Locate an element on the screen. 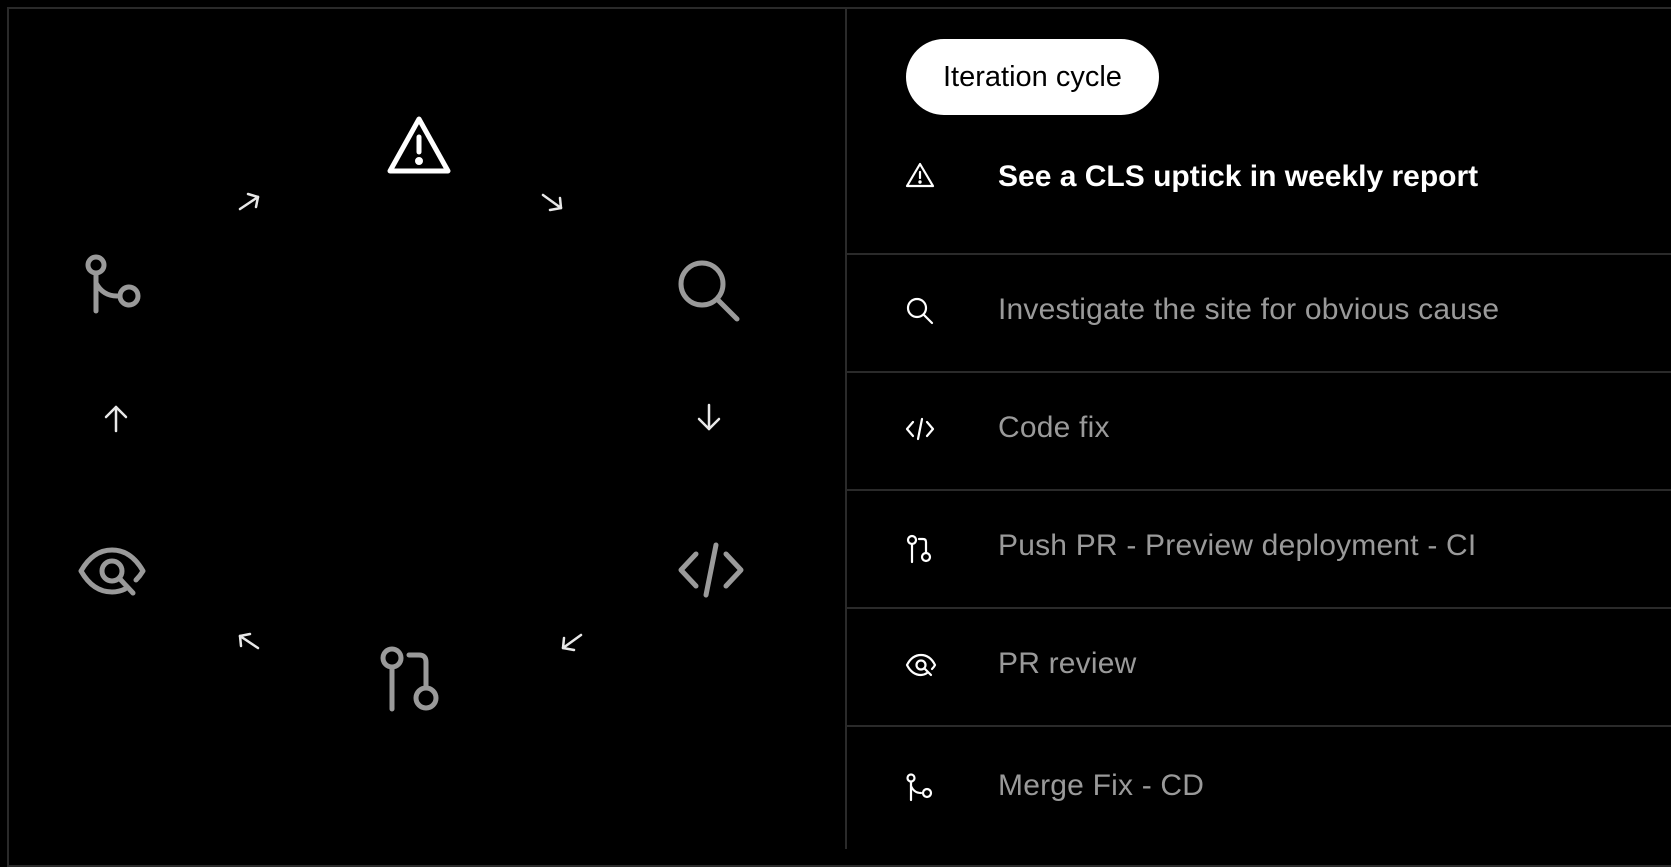  arrow-up-icon is located at coordinates (116, 418).